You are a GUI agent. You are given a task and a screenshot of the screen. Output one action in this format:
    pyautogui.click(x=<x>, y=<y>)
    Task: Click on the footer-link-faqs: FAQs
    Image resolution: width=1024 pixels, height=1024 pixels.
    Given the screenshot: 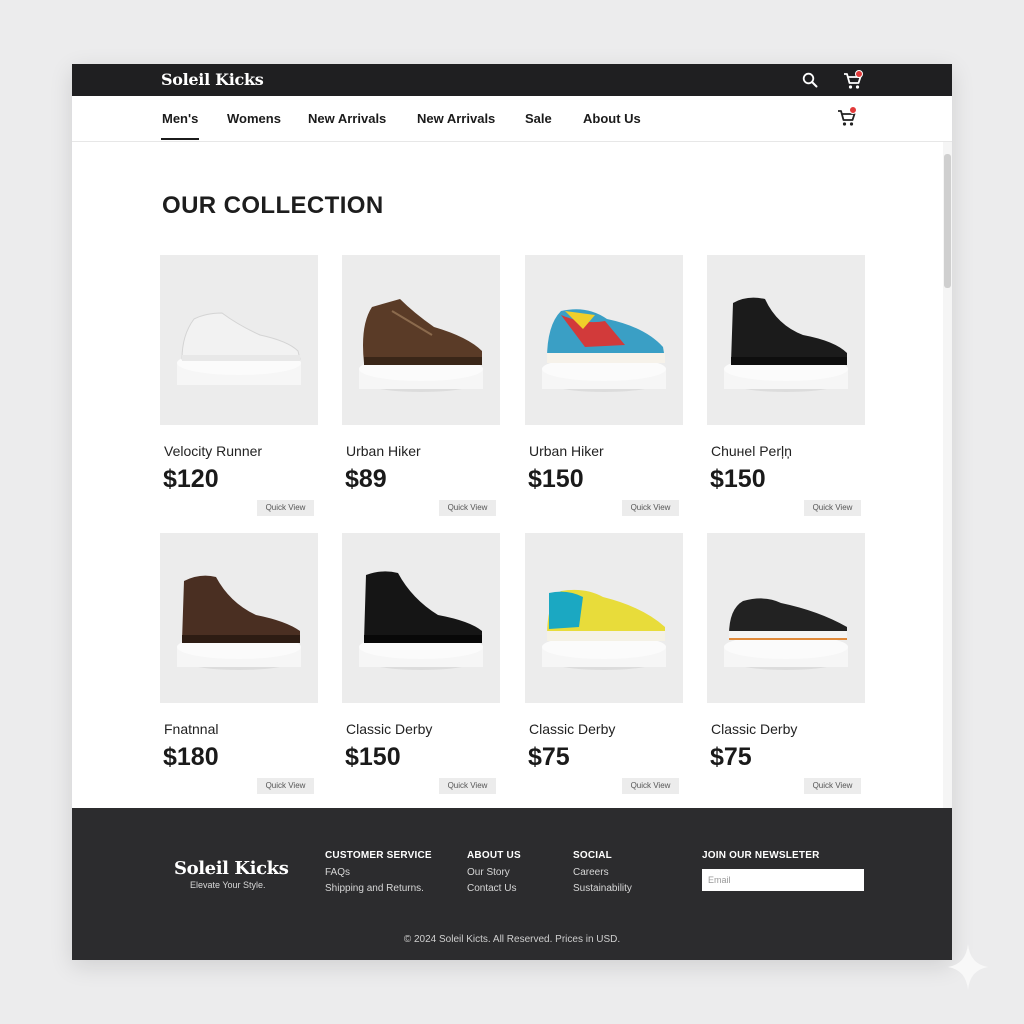 What is the action you would take?
    pyautogui.click(x=378, y=872)
    